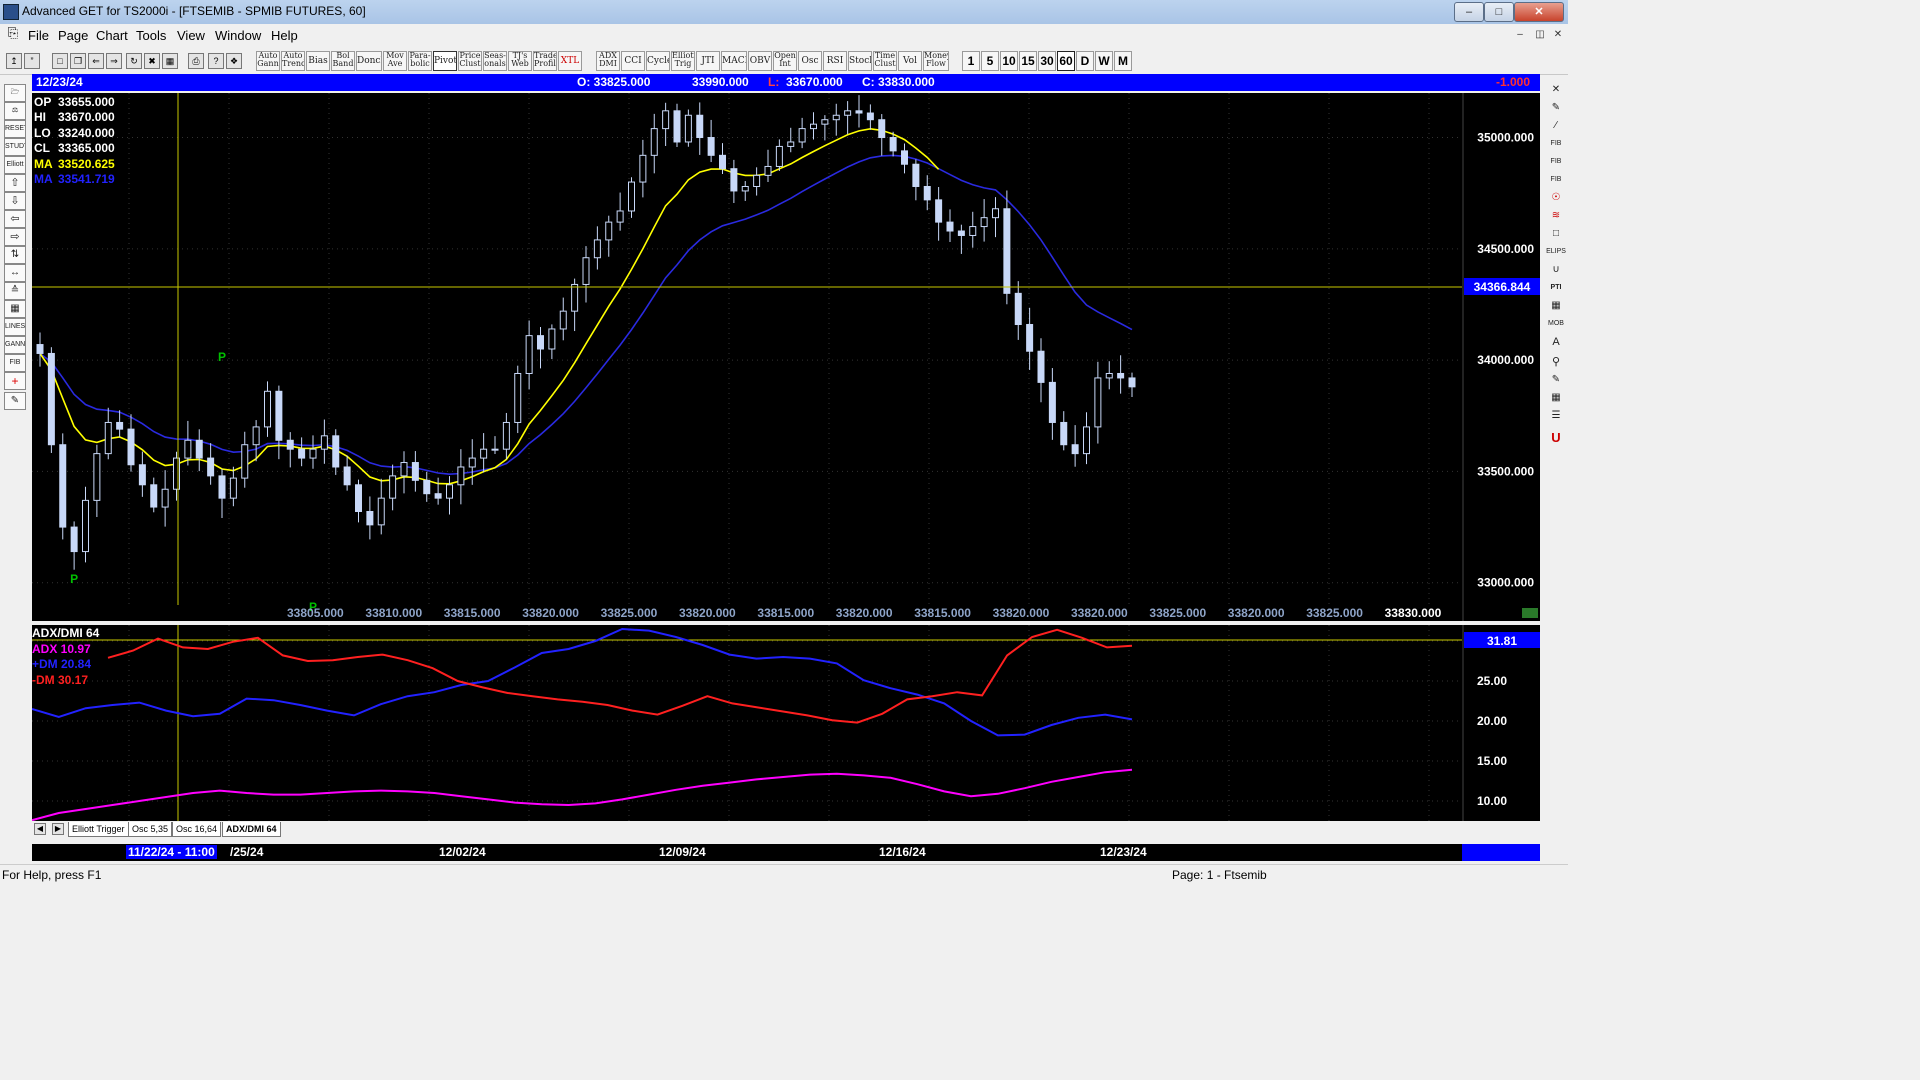  Describe the element at coordinates (134, 61) in the screenshot. I see `refresh-icon: ↻` at that location.